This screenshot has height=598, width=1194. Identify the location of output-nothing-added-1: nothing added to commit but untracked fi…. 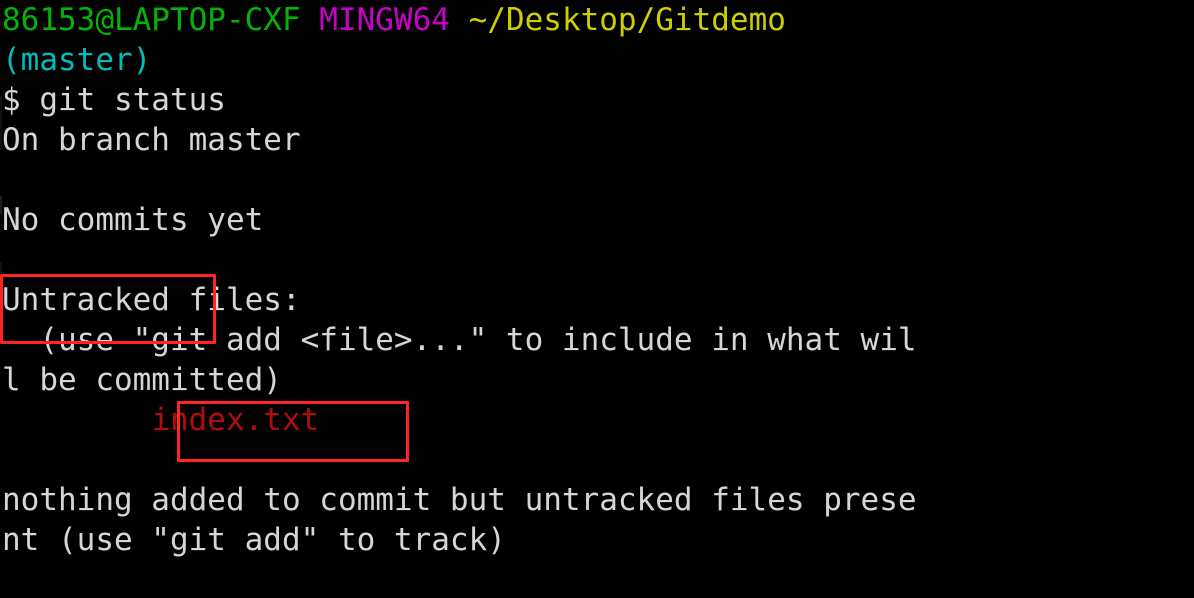
(459, 500).